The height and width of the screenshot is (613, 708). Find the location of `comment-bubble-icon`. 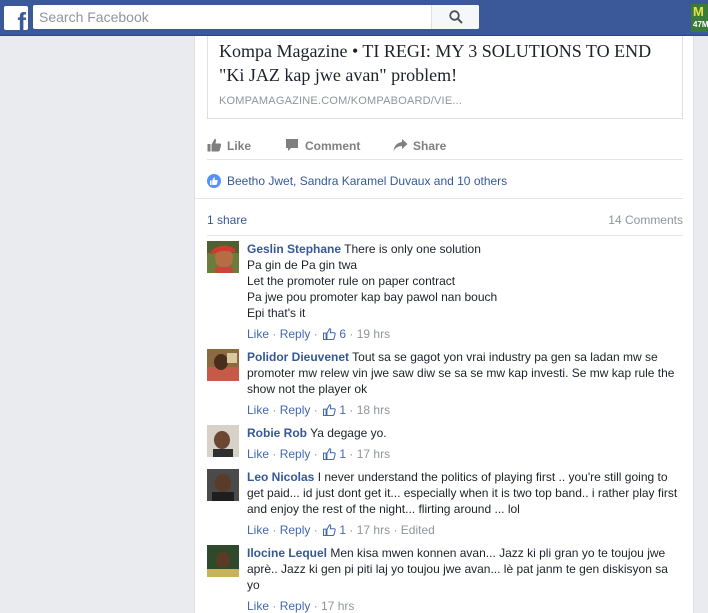

comment-bubble-icon is located at coordinates (292, 145).